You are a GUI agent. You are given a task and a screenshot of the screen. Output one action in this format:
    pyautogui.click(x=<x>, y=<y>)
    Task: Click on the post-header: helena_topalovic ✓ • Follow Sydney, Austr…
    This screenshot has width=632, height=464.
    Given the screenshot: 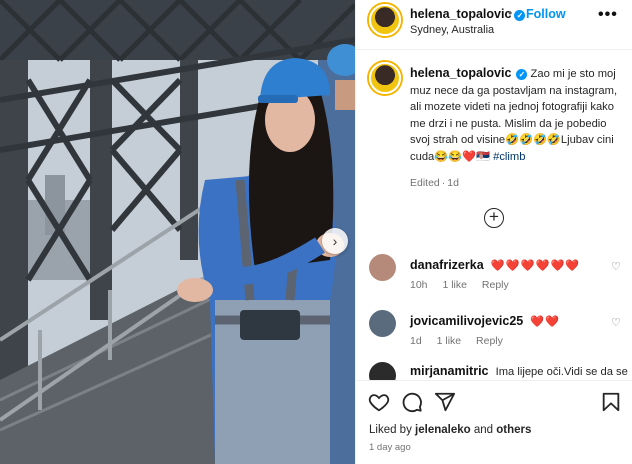 What is the action you would take?
    pyautogui.click(x=494, y=25)
    